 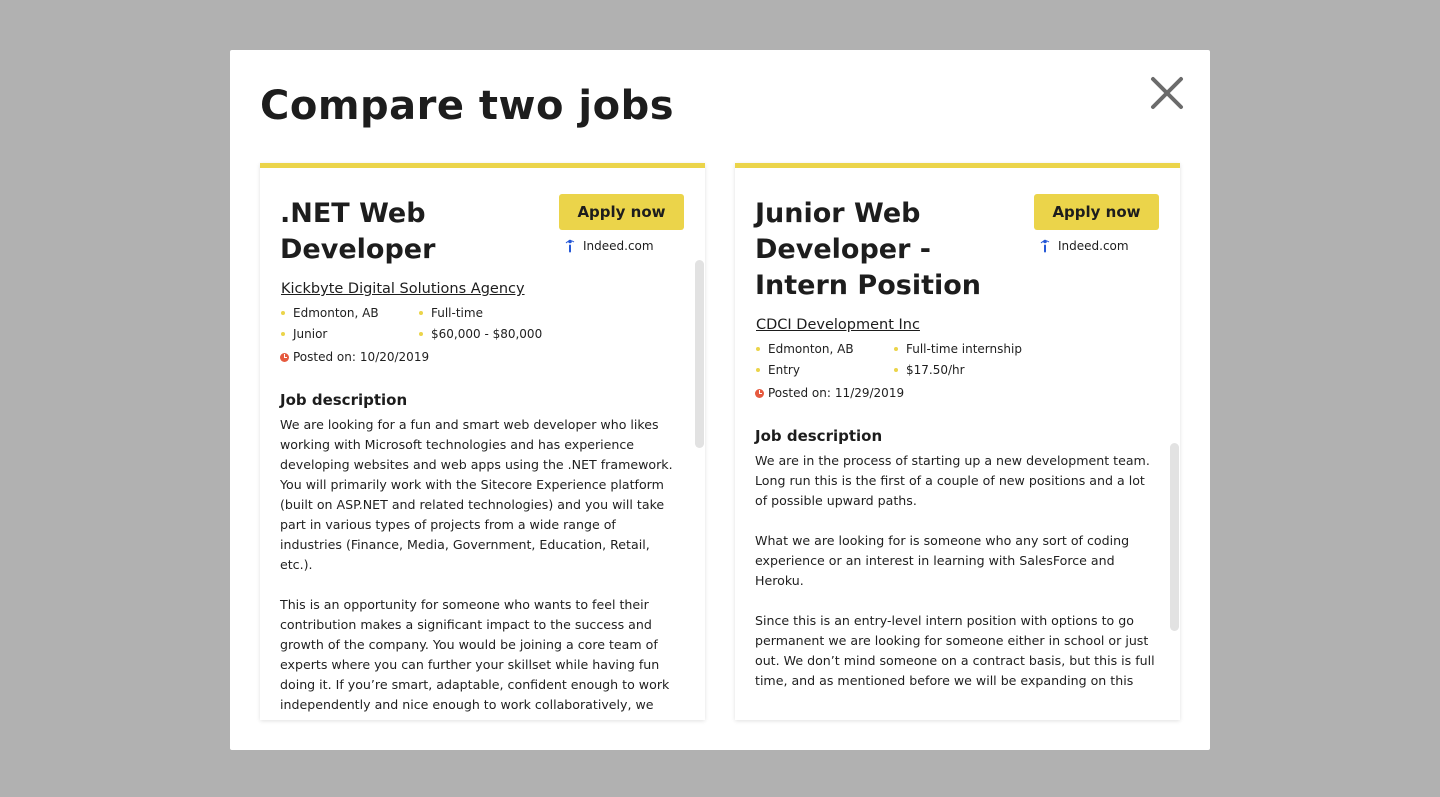 What do you see at coordinates (467, 106) in the screenshot?
I see `modal-title: Compare two jobs` at bounding box center [467, 106].